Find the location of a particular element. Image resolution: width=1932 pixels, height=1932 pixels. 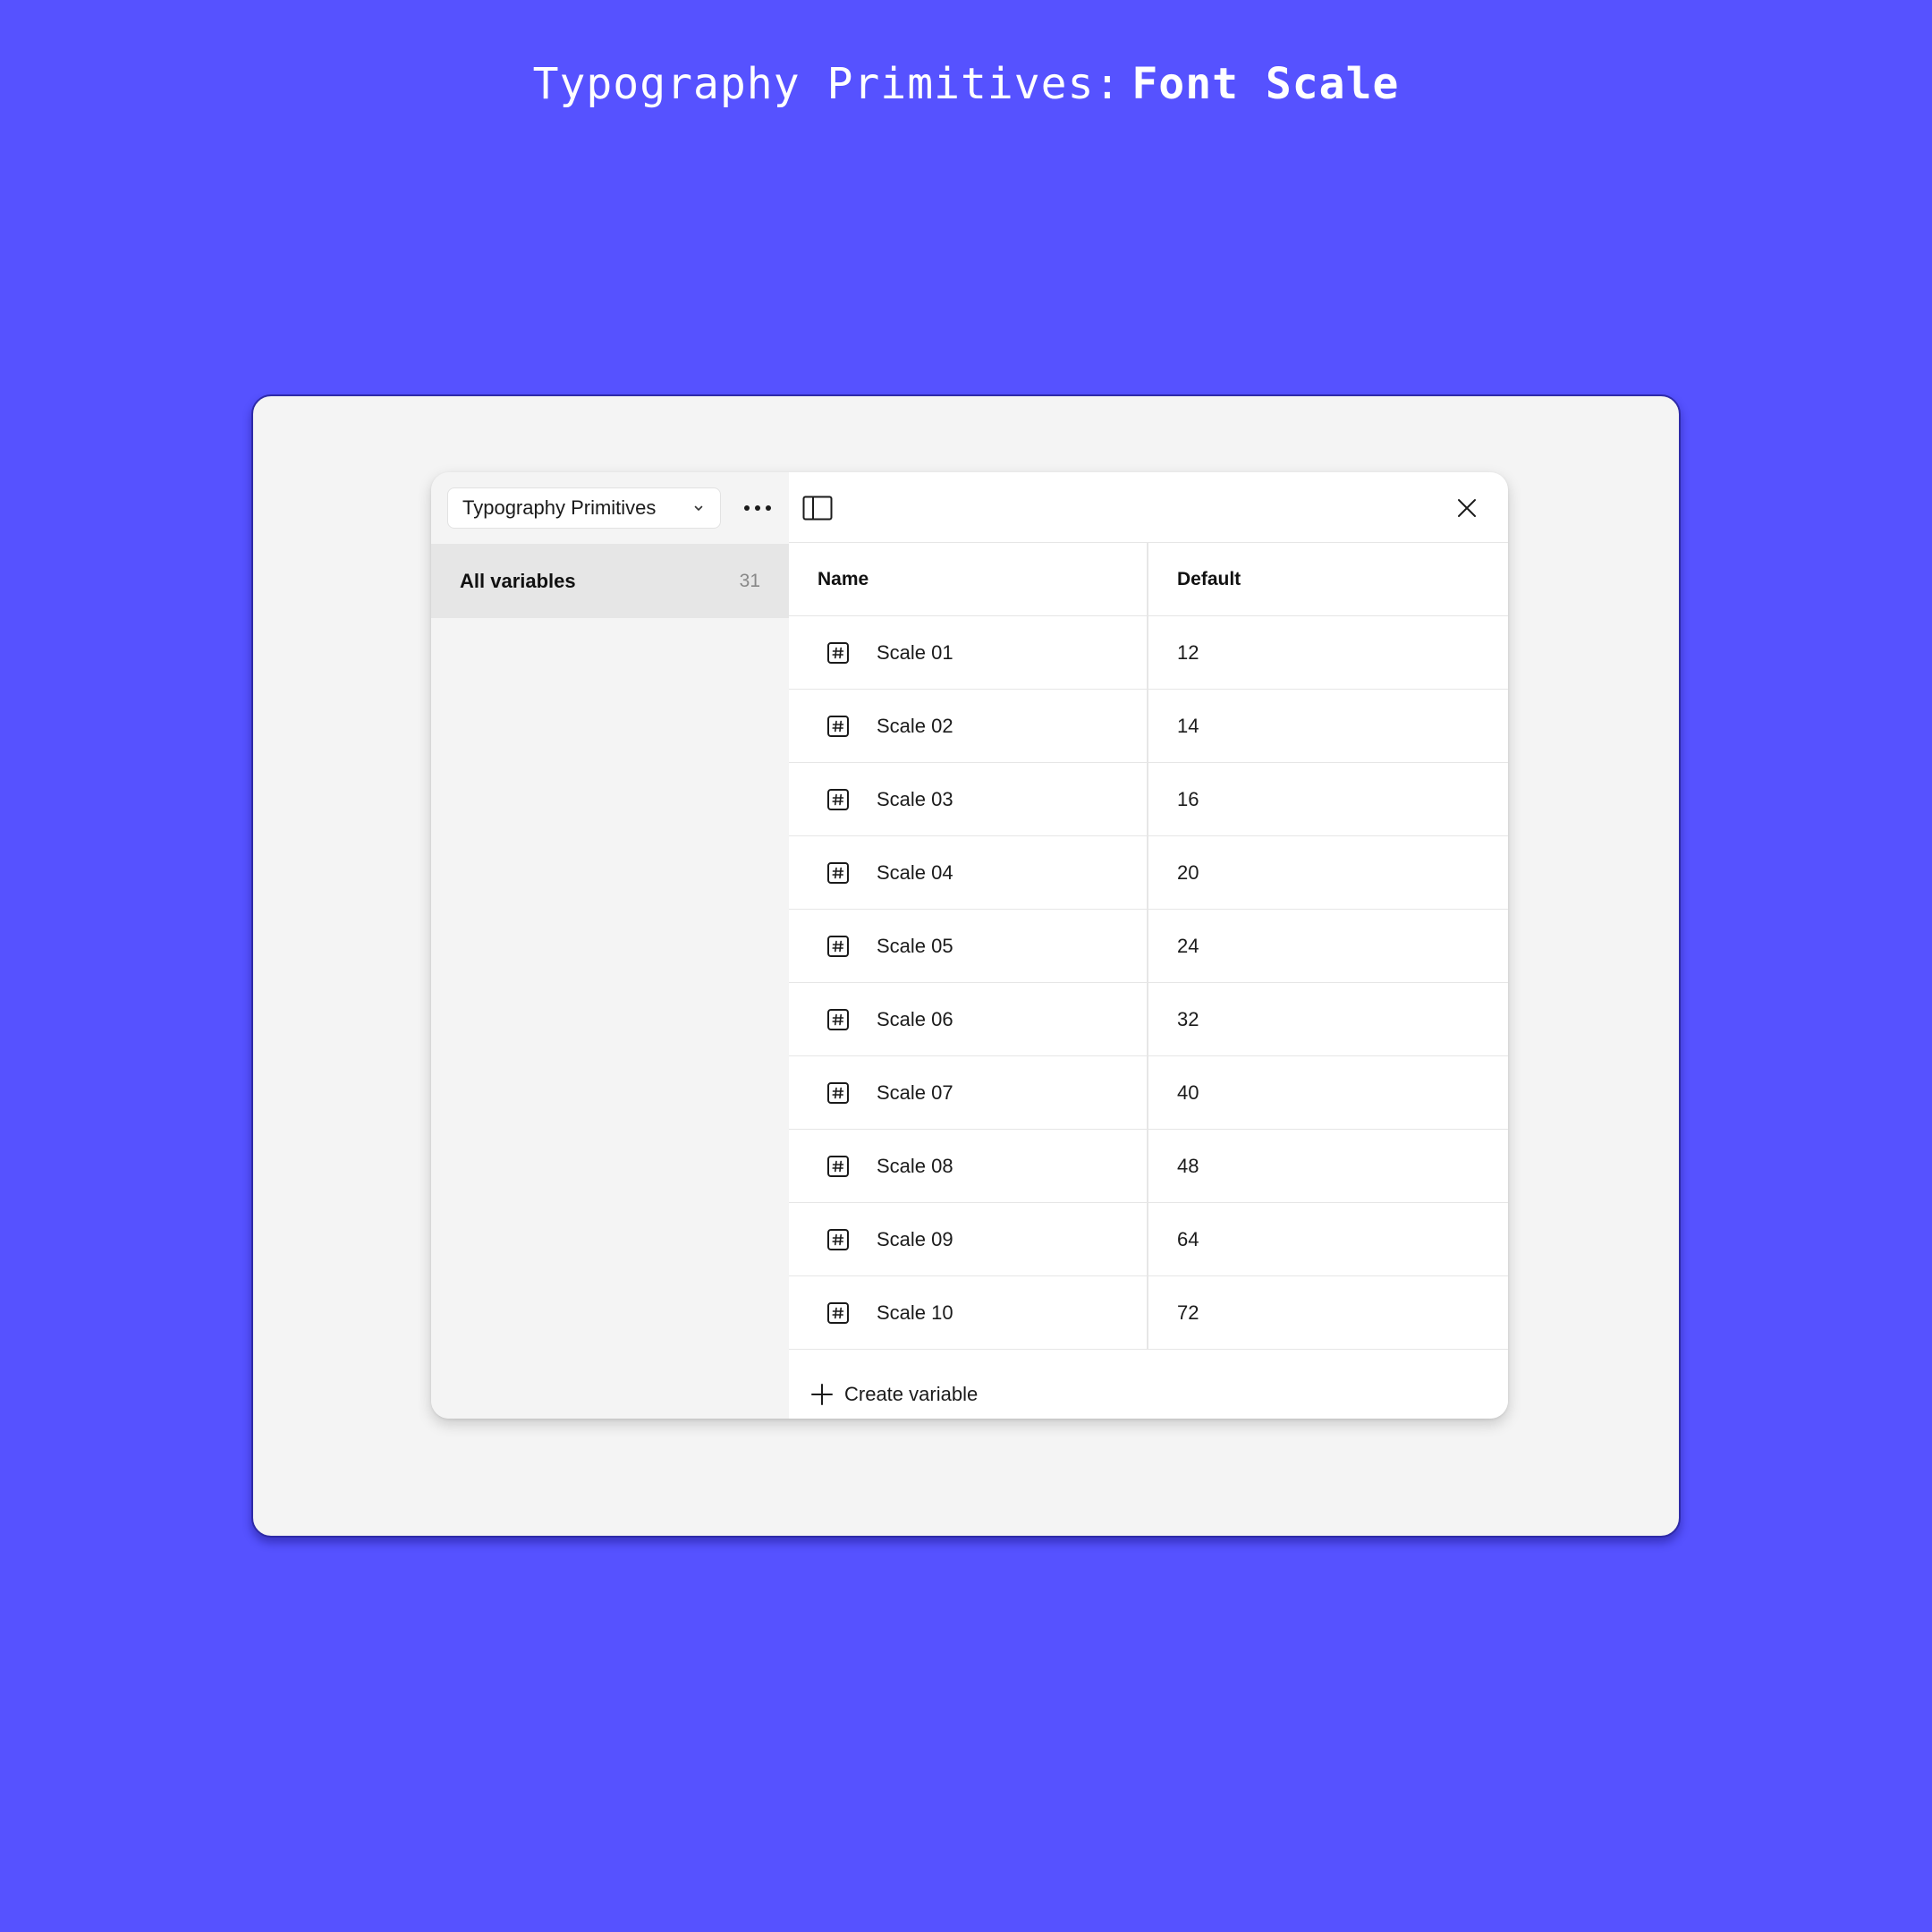

table-row: Scale 02 14 is located at coordinates (1148, 726).